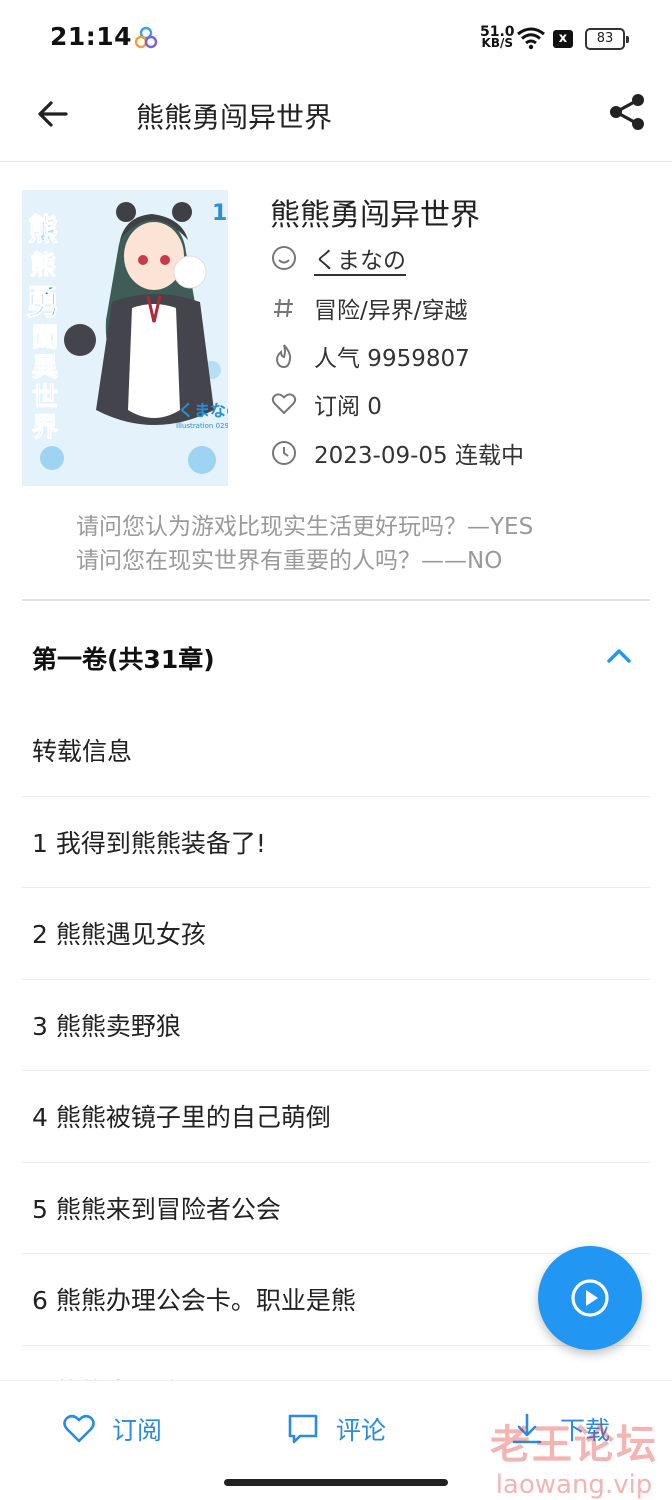 Image resolution: width=672 pixels, height=1500 pixels. Describe the element at coordinates (123, 659) in the screenshot. I see `volume-title: 第一卷(共31章)` at that location.